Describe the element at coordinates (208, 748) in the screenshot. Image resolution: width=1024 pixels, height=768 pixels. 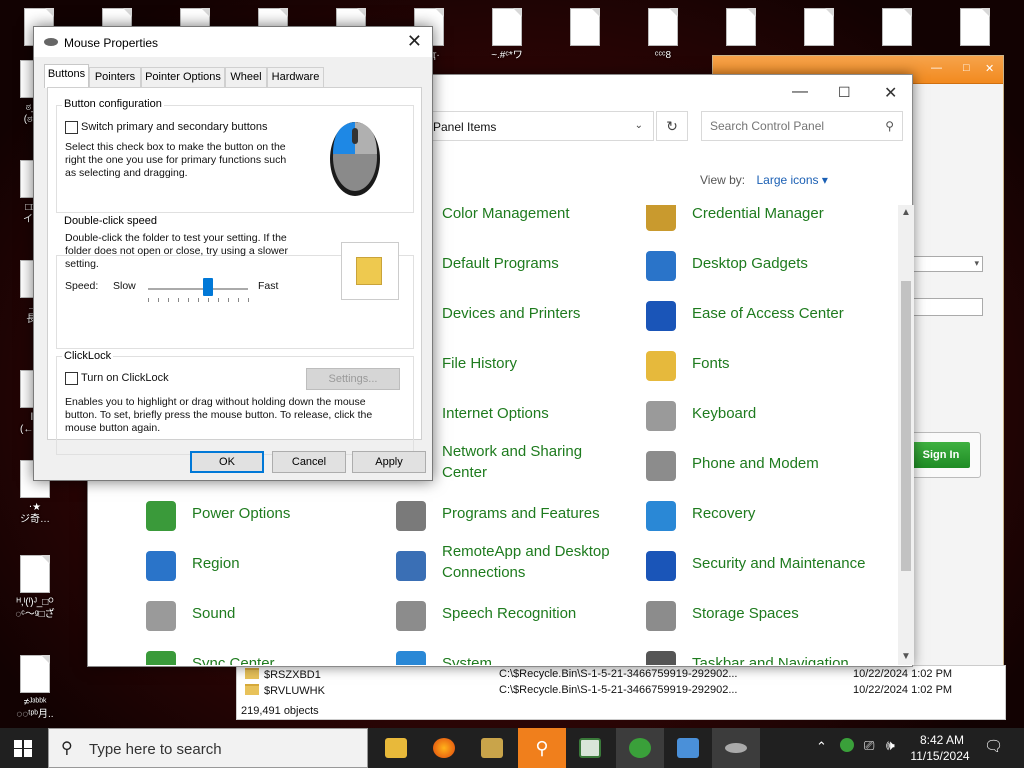
I see `taskbar-search: ⚲ Type here to search` at that location.